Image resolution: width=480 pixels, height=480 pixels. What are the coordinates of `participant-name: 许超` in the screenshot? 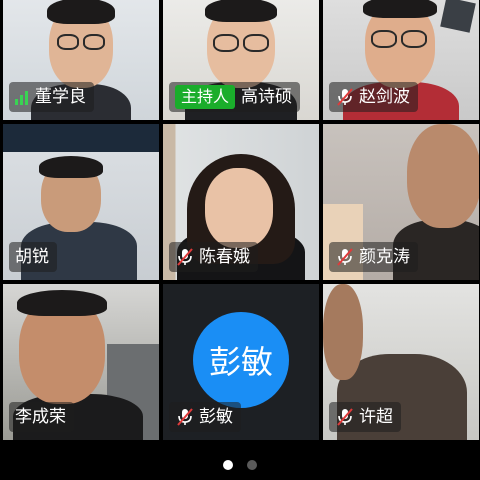 It's located at (376, 417).